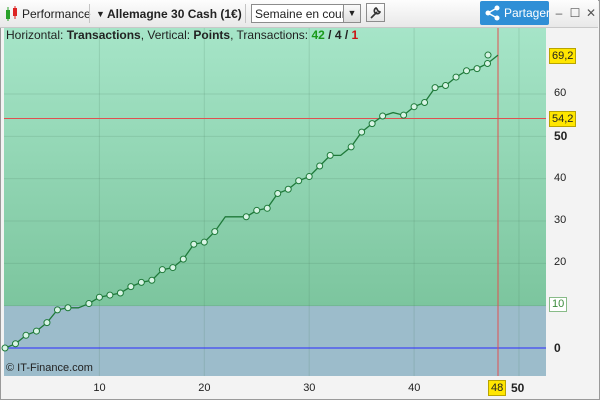 This screenshot has height=400, width=600. What do you see at coordinates (271, 35) in the screenshot?
I see `info-tx-label: , Transactions:` at bounding box center [271, 35].